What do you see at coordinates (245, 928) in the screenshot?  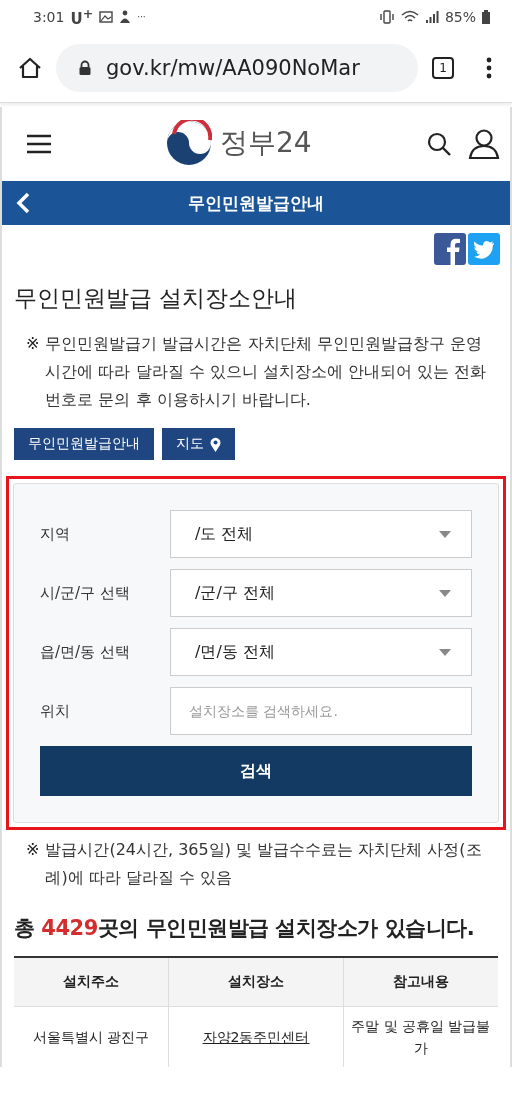 I see `total-count-heading: 총 4429곳의 무인민원발급 설치장소가 있습니다.` at bounding box center [245, 928].